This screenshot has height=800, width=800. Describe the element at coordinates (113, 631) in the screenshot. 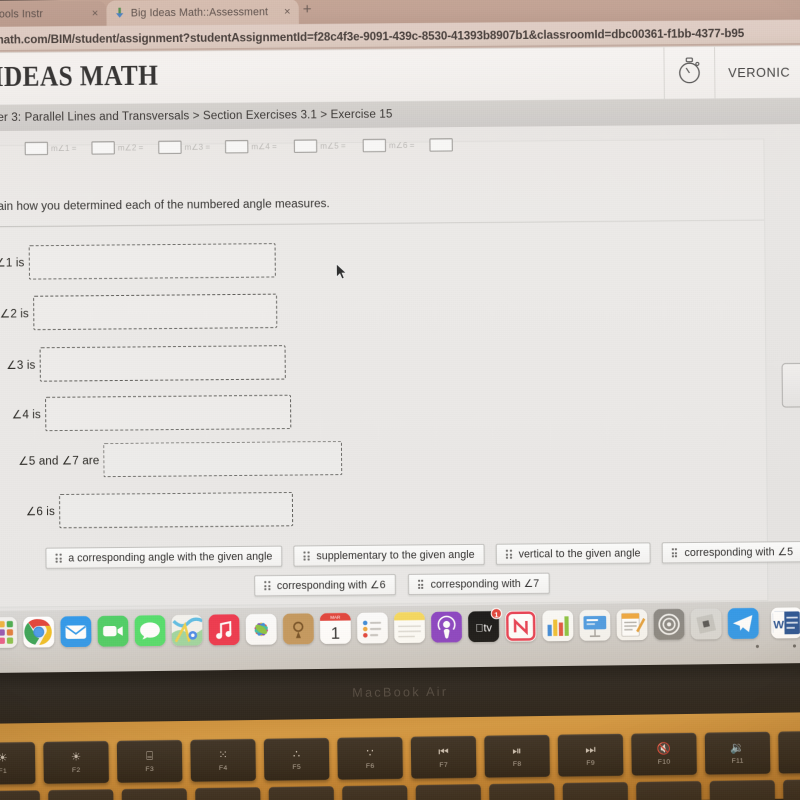

I see `dock-icon-facetime` at that location.